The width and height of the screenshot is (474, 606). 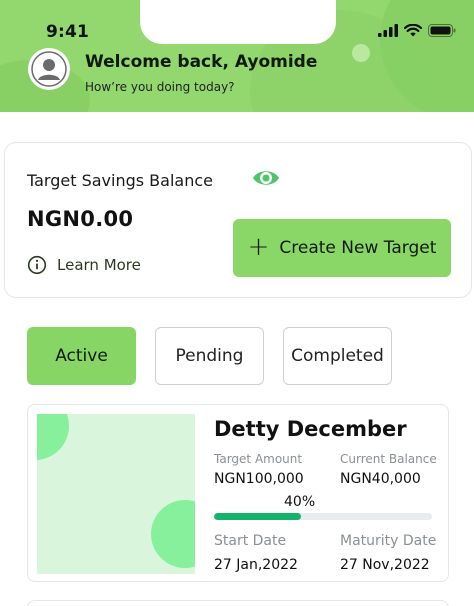 What do you see at coordinates (266, 178) in the screenshot?
I see `eye-icon` at bounding box center [266, 178].